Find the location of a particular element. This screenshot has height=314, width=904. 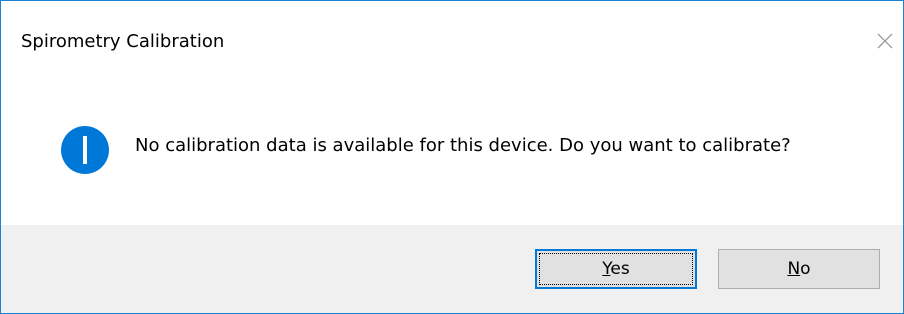

yes-button: Yes is located at coordinates (616, 269).